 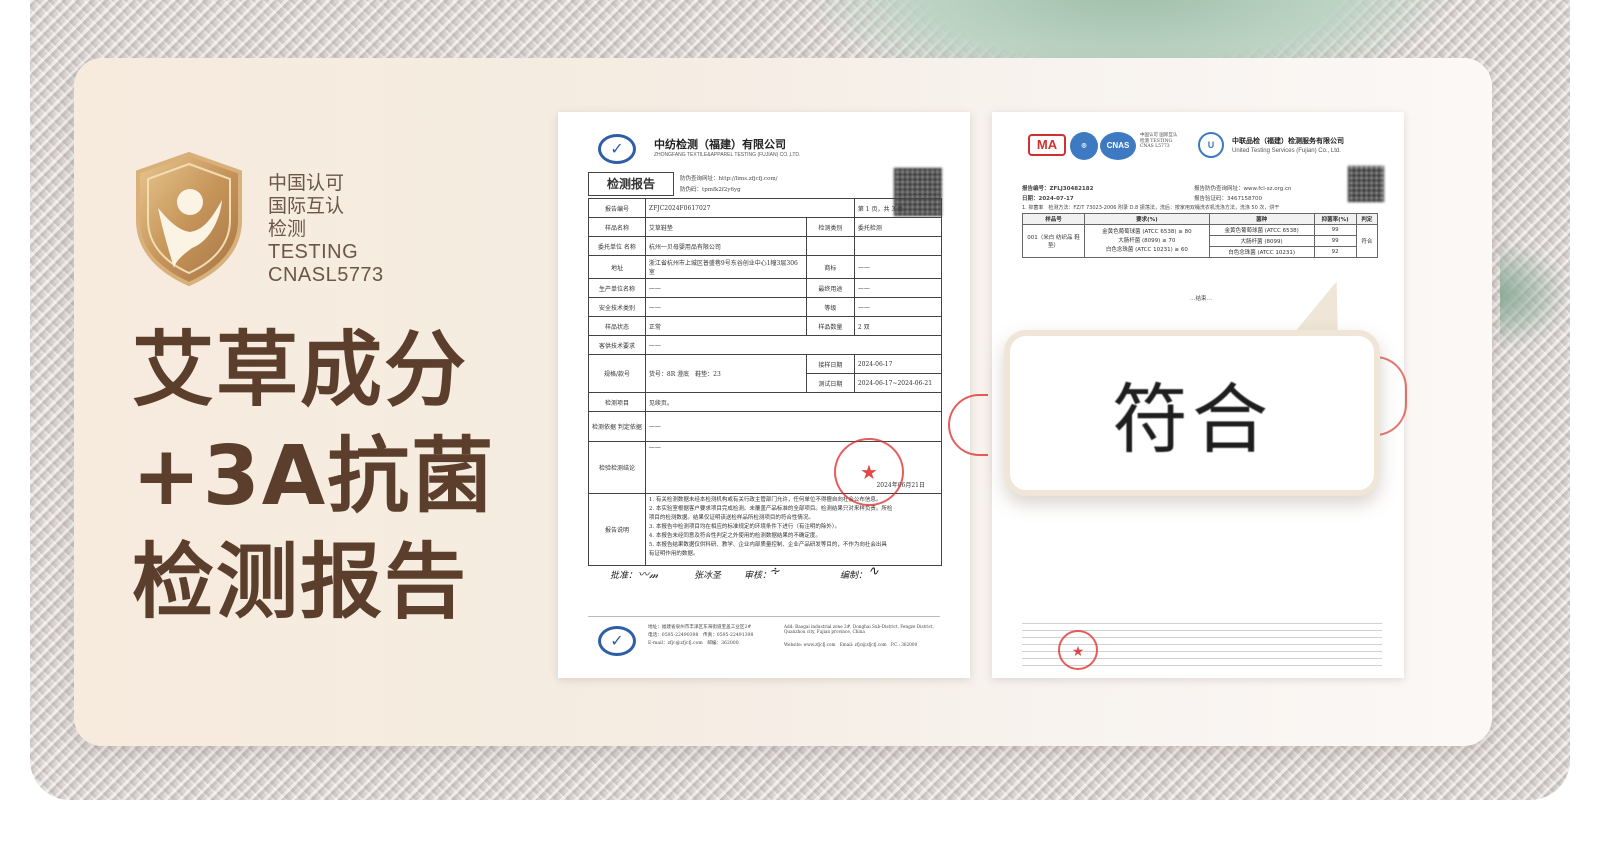 I want to click on cell-label: 检测项目, so click(x=617, y=402).